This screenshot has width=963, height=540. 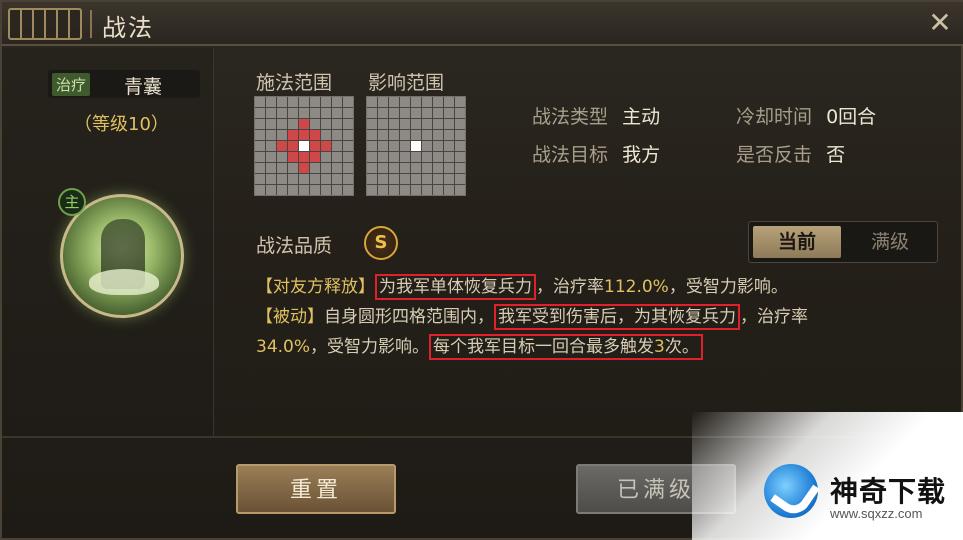 I want to click on cooldown-value: 0回合, so click(x=851, y=117).